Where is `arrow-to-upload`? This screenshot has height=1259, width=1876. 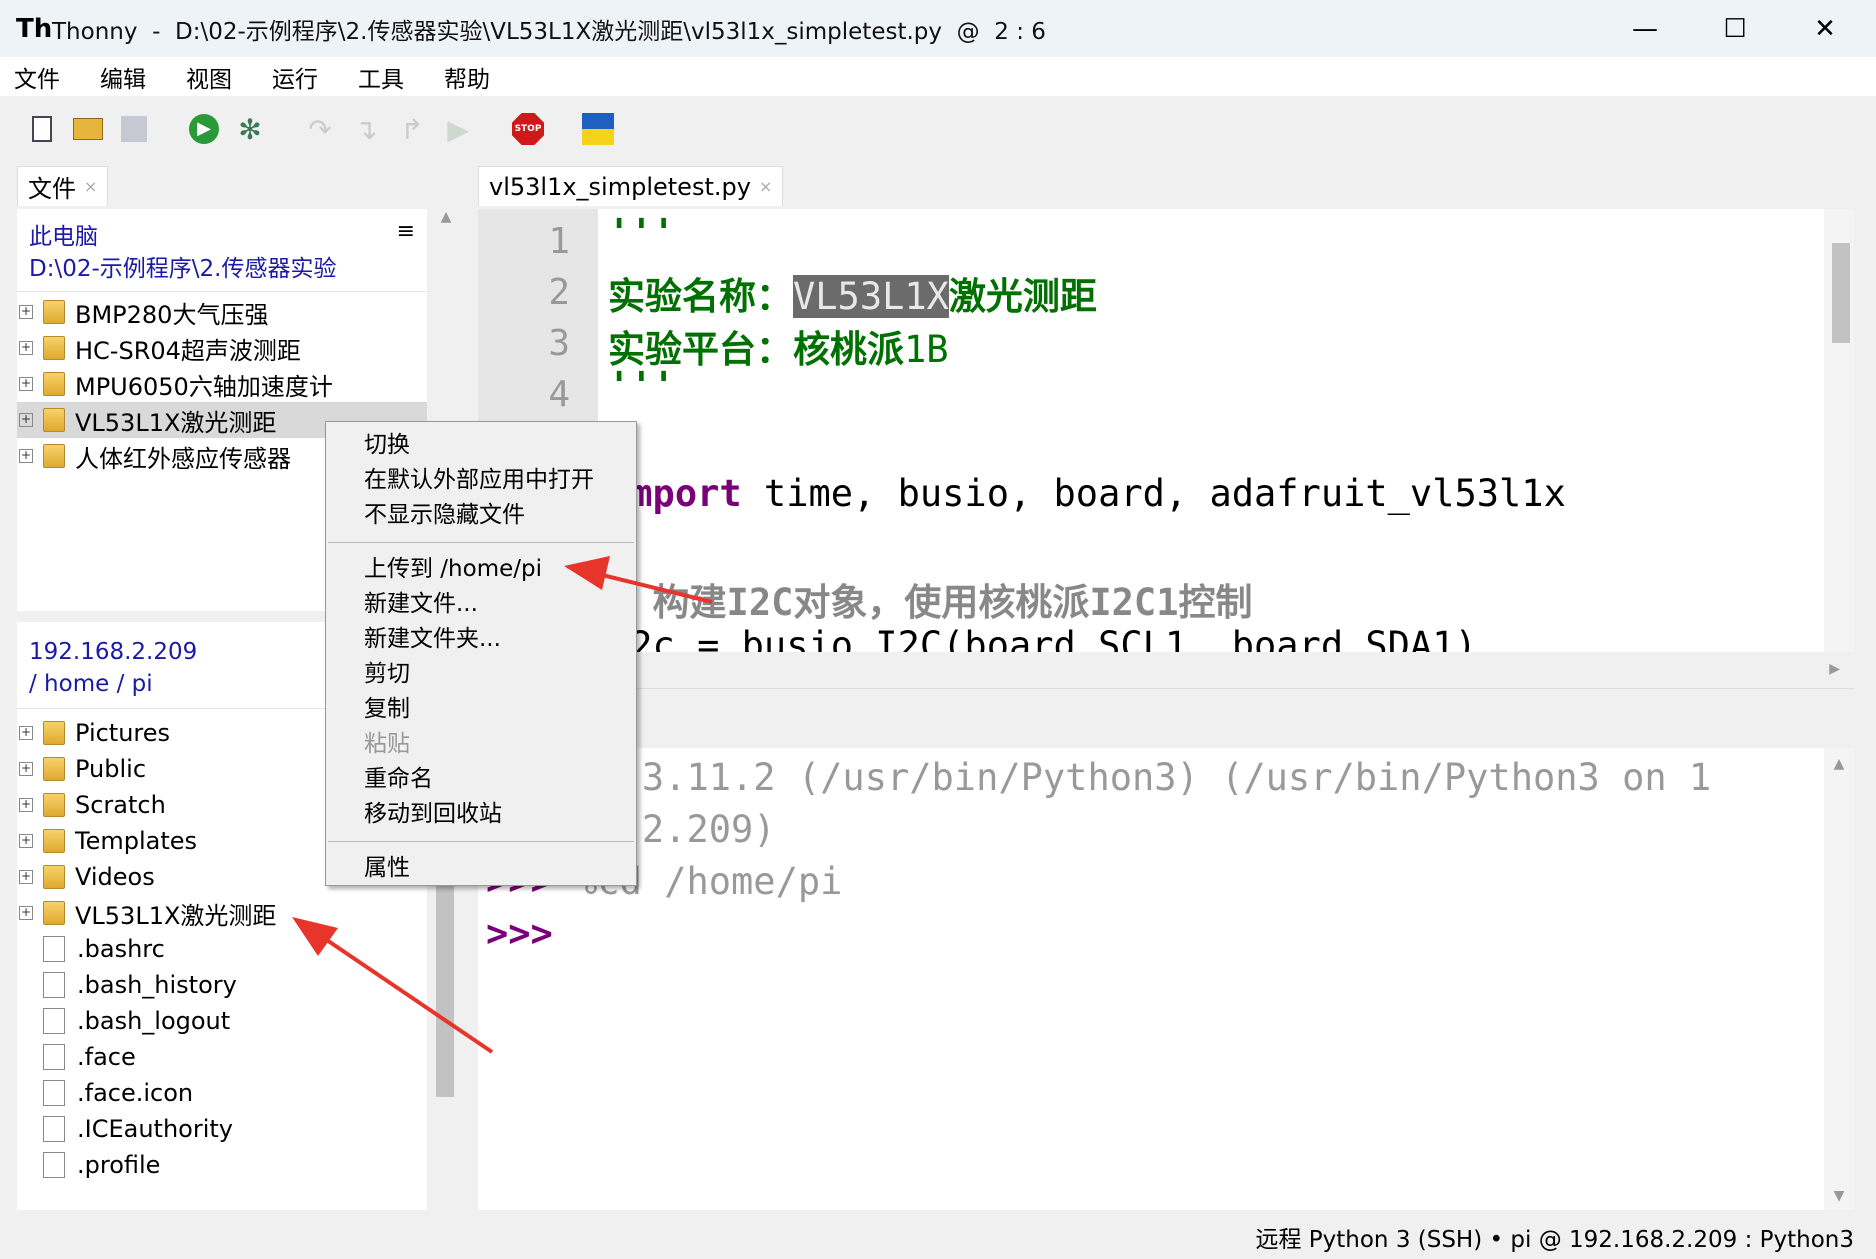 arrow-to-upload is located at coordinates (651, 587).